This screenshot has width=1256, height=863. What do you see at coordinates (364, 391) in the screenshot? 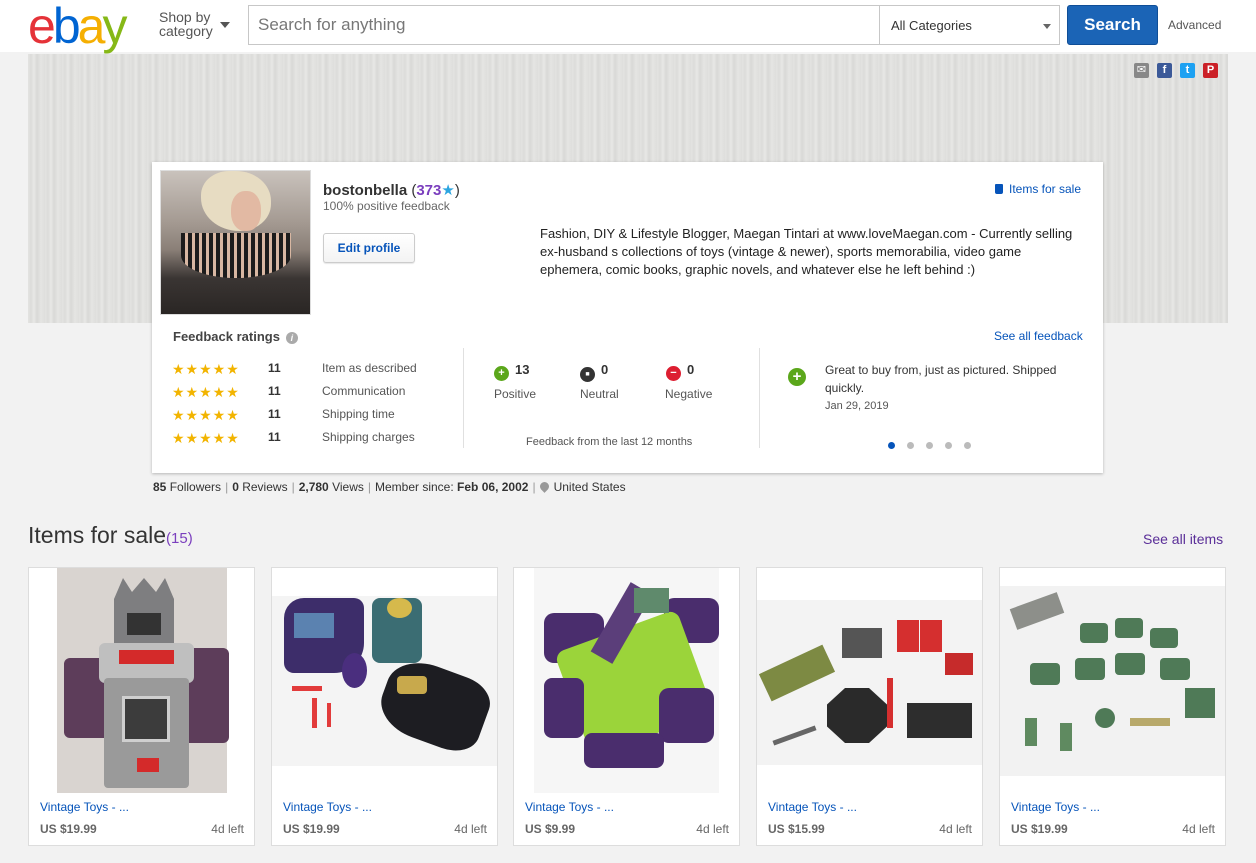
I see `rating-label: Communication` at bounding box center [364, 391].